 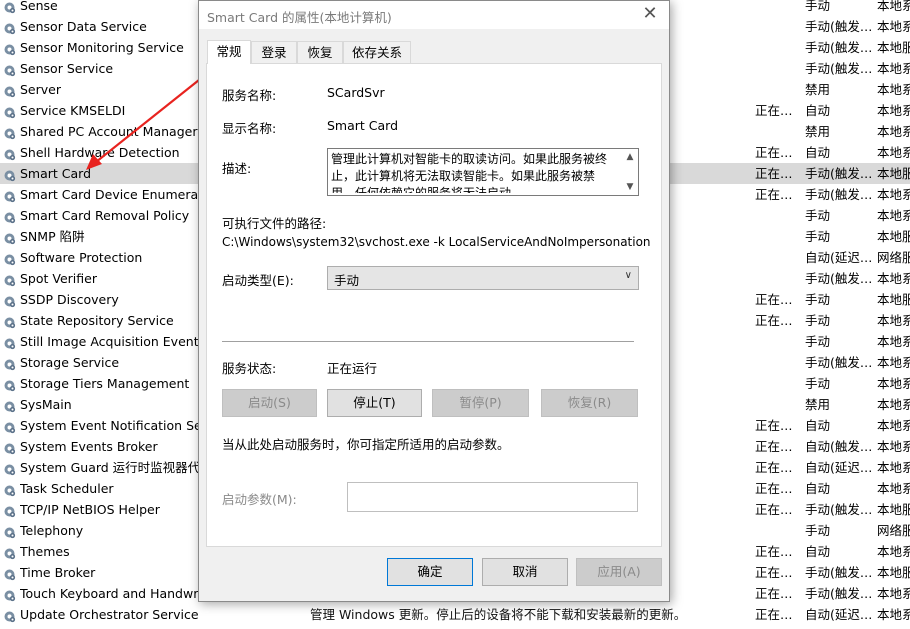 I want to click on service-name: System Guard 运行时监视器代理, so click(x=110, y=467).